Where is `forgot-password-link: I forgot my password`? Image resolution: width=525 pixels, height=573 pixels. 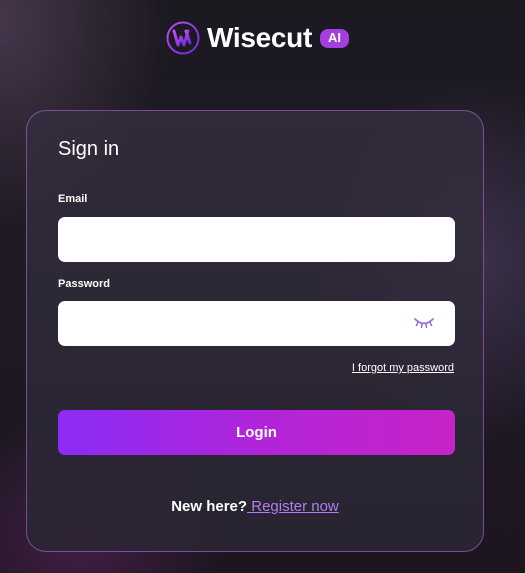
forgot-password-link: I forgot my password is located at coordinates (403, 368).